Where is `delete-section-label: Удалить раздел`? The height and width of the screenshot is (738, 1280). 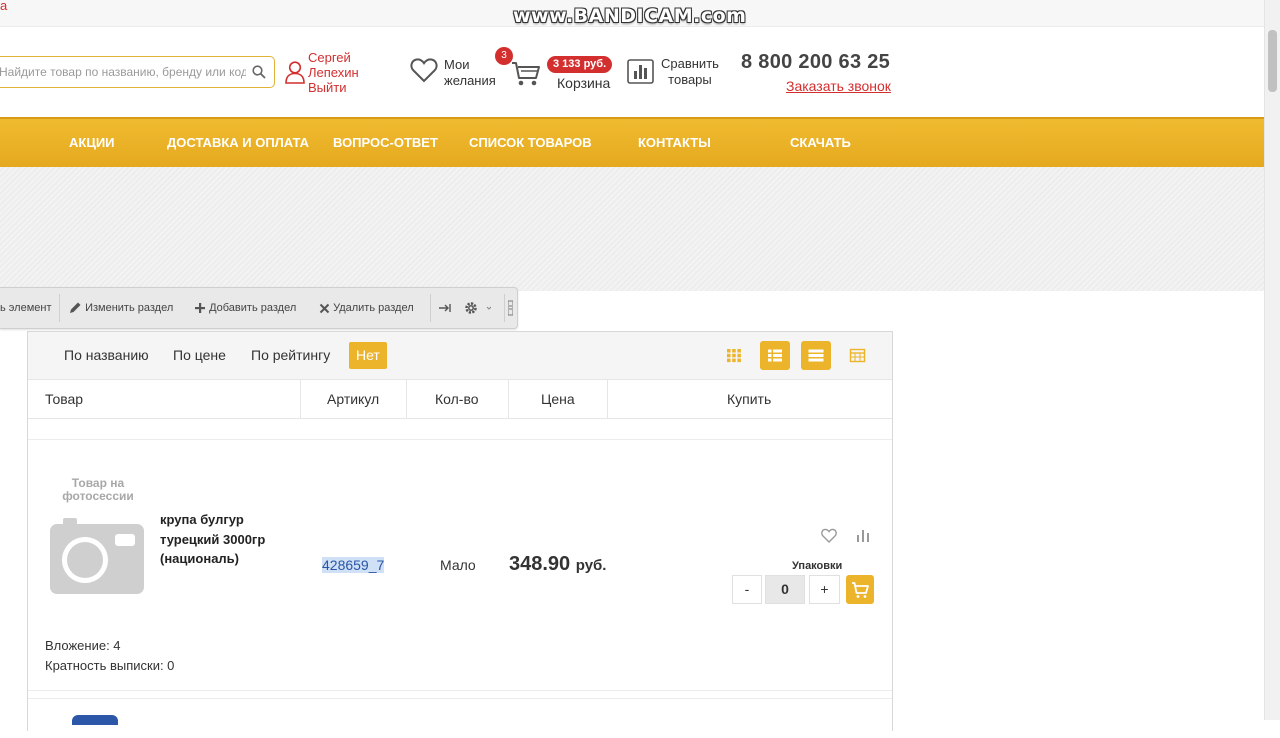
delete-section-label: Удалить раздел is located at coordinates (373, 308).